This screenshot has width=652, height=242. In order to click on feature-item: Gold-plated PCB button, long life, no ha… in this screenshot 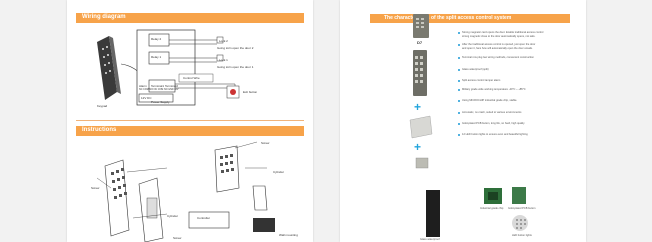, I will do `click(493, 123)`.